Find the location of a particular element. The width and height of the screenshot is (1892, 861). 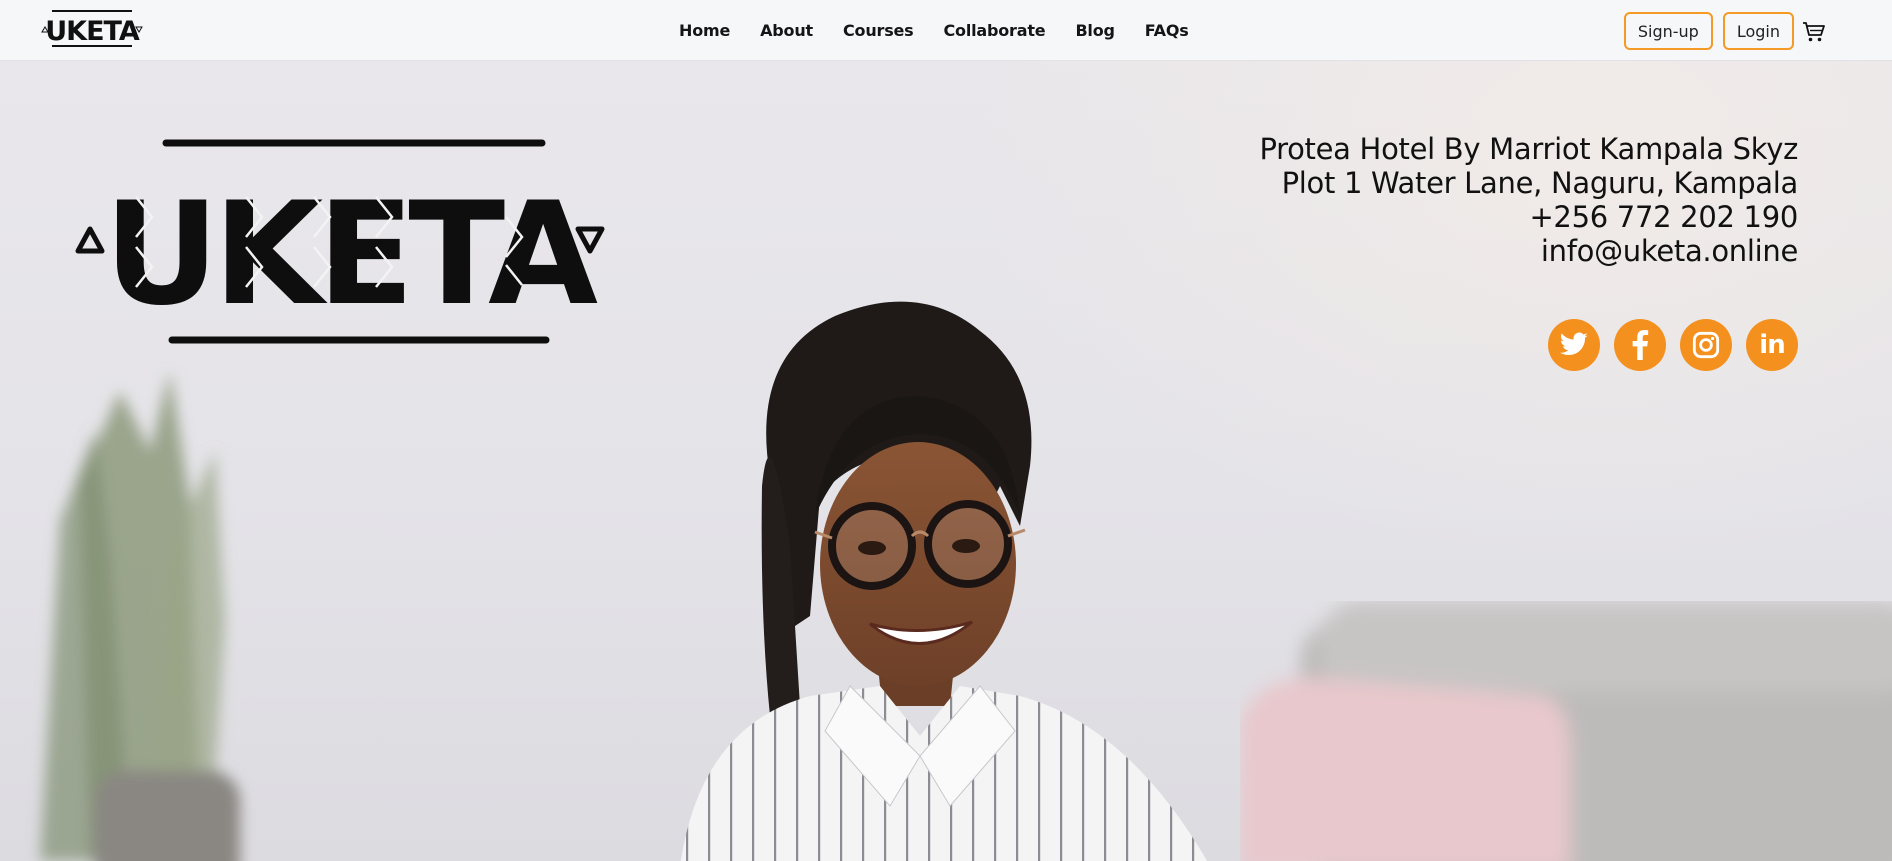

signup-button: Sign-up is located at coordinates (1668, 31).